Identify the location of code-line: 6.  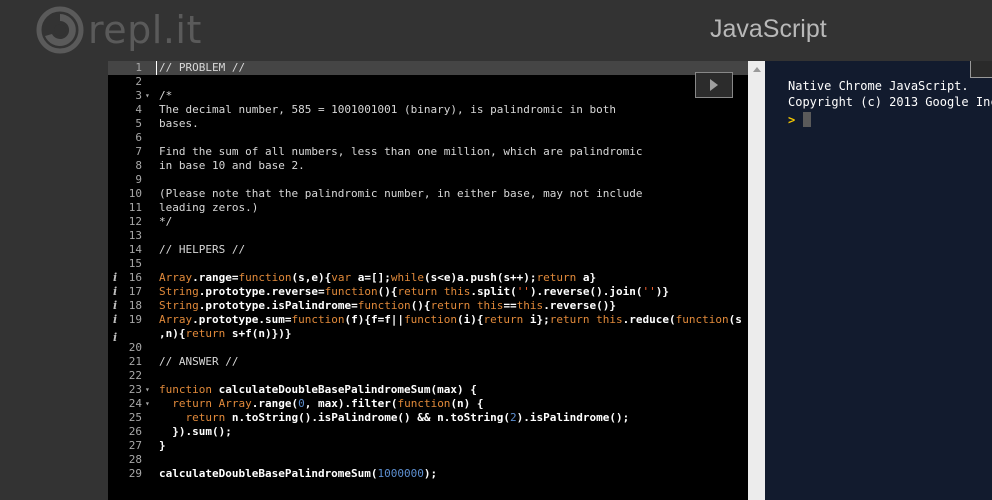
(428, 138).